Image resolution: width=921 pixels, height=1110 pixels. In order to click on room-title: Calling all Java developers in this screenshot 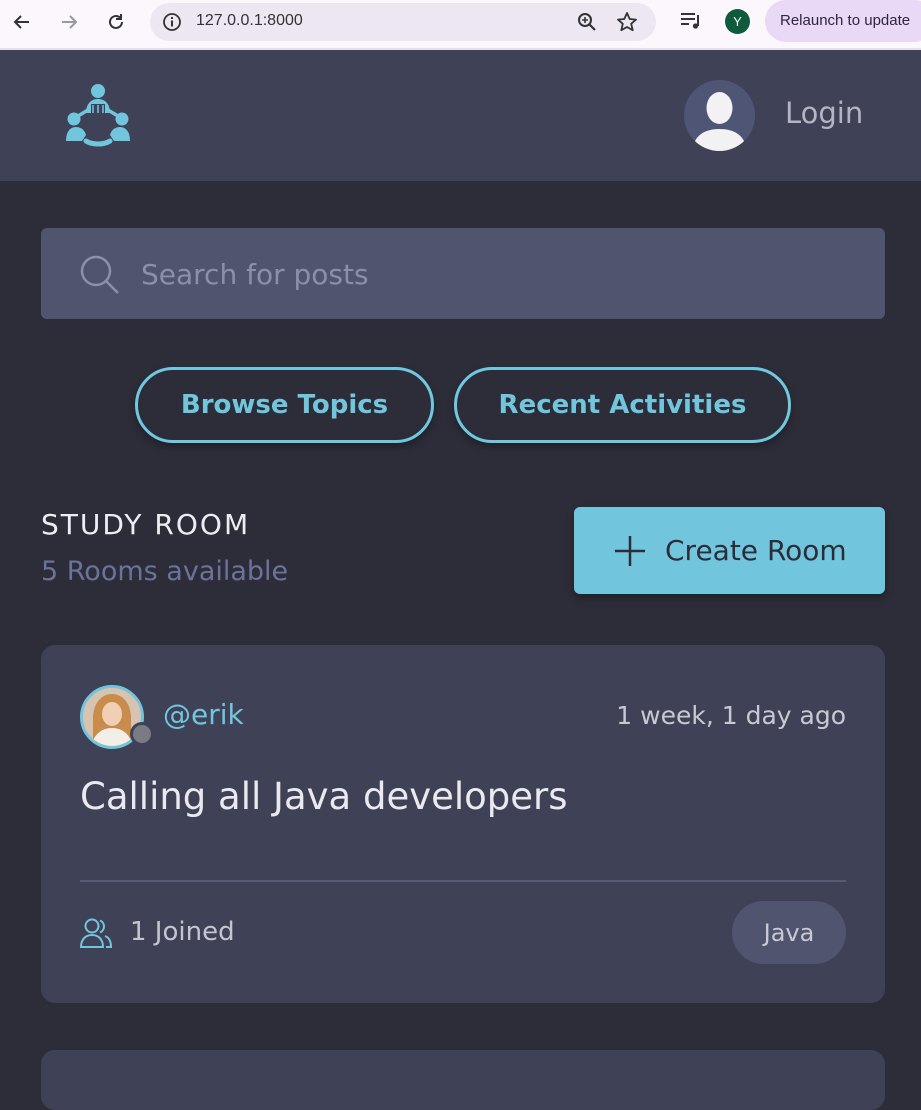, I will do `click(324, 796)`.